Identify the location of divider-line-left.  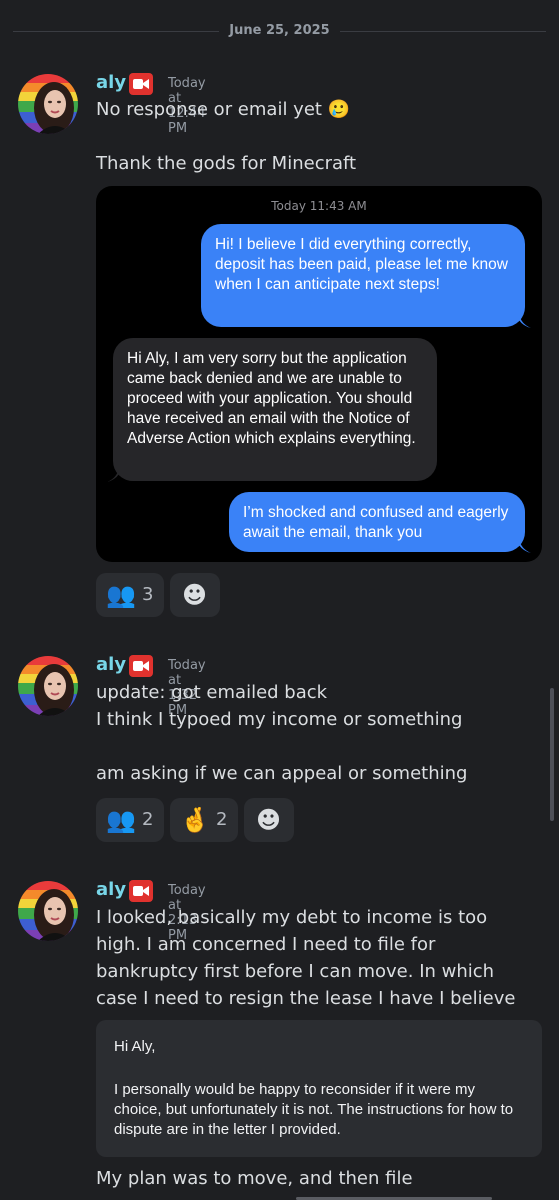
(116, 31).